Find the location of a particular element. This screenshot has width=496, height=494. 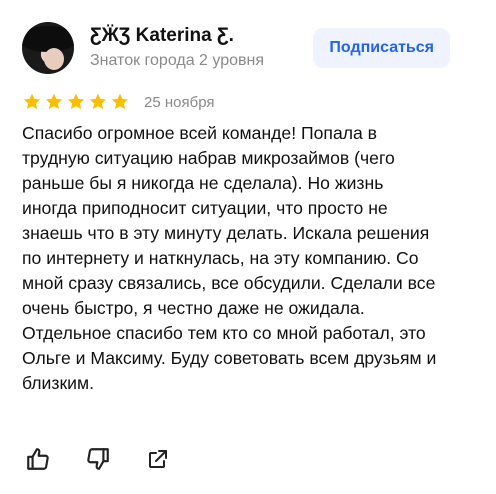

dislike-button is located at coordinates (98, 459).